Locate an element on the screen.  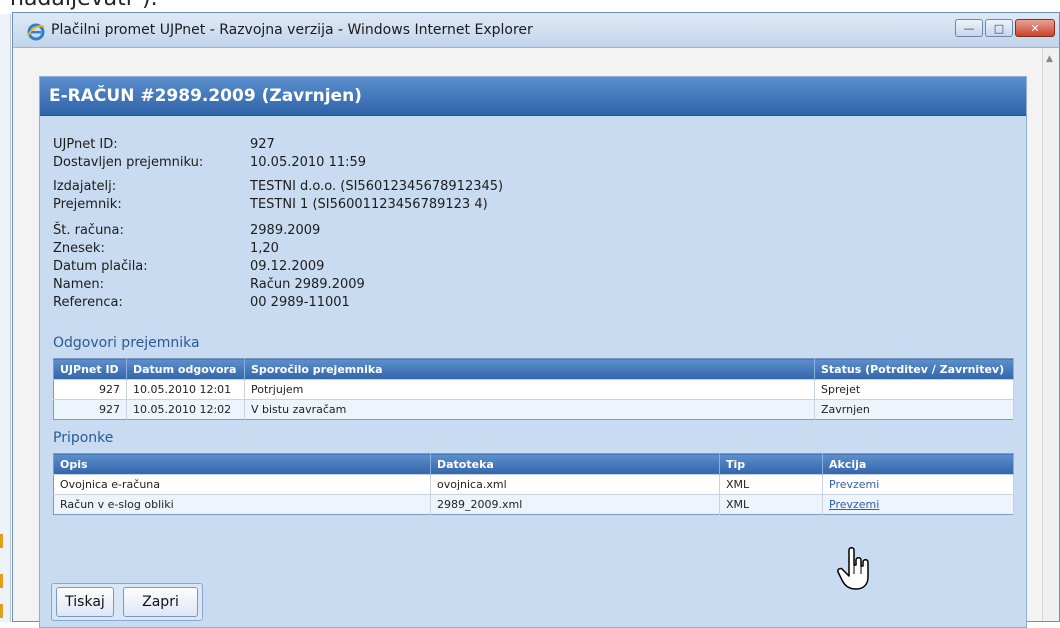
close-icon: ✕ is located at coordinates (1035, 28).